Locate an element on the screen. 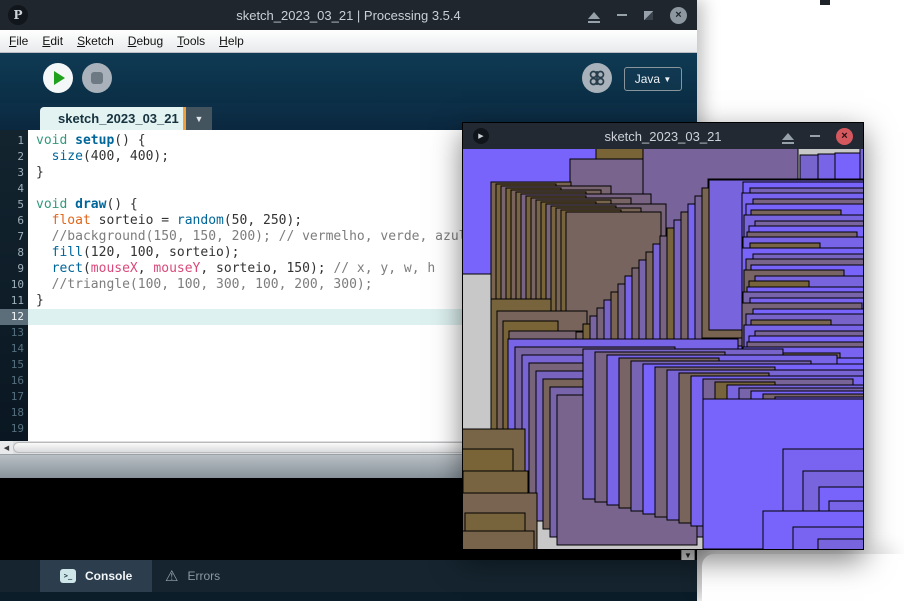  line-number: 11 is located at coordinates (17, 300).